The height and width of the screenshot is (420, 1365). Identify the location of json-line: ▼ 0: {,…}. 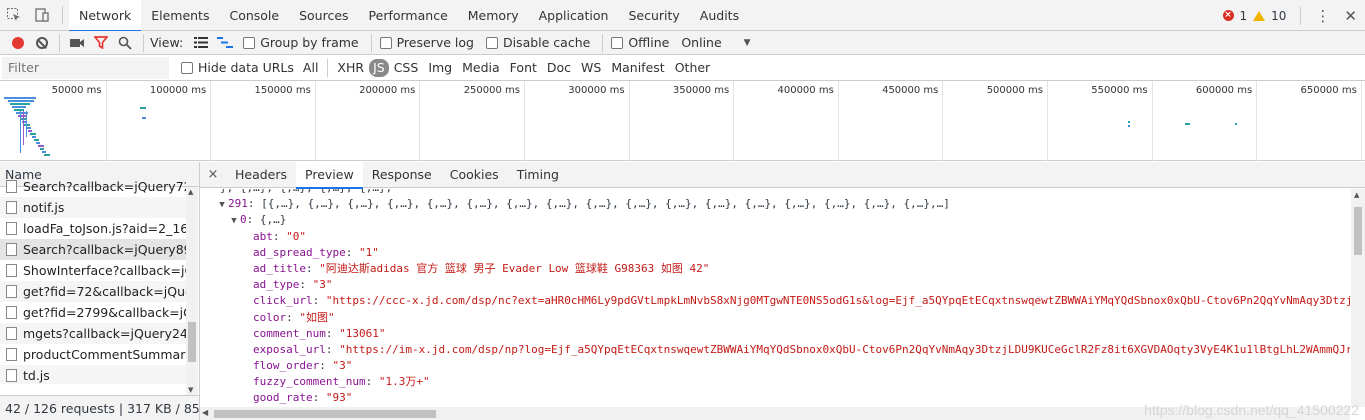
(775, 220).